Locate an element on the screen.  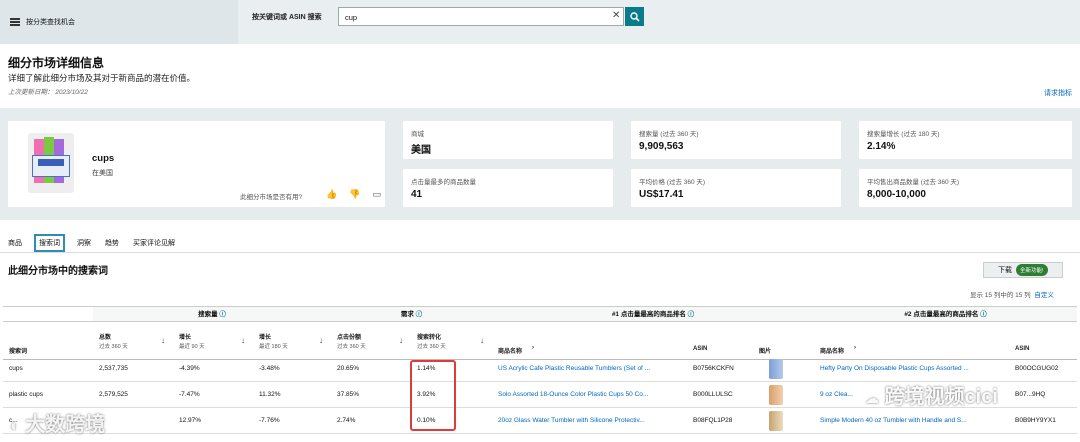
search-input: cup is located at coordinates (481, 16).